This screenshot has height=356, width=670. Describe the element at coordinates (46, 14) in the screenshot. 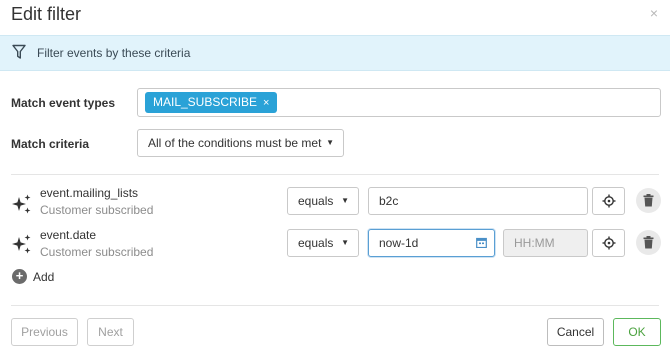

I see `dialog-title: Edit filter` at that location.